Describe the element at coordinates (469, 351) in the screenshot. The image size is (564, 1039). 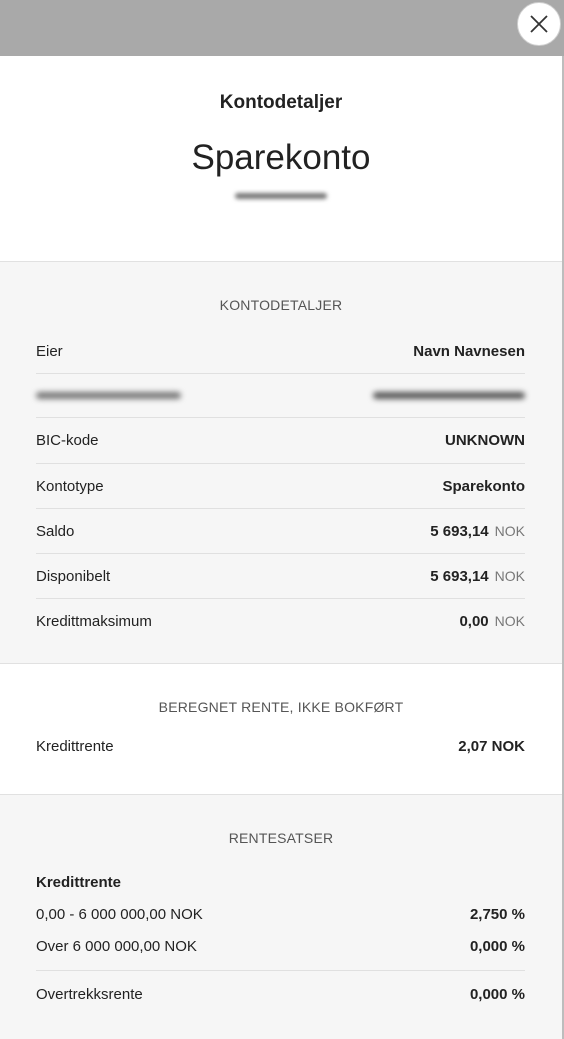
I see `detail-value: Navn Navnesen` at that location.